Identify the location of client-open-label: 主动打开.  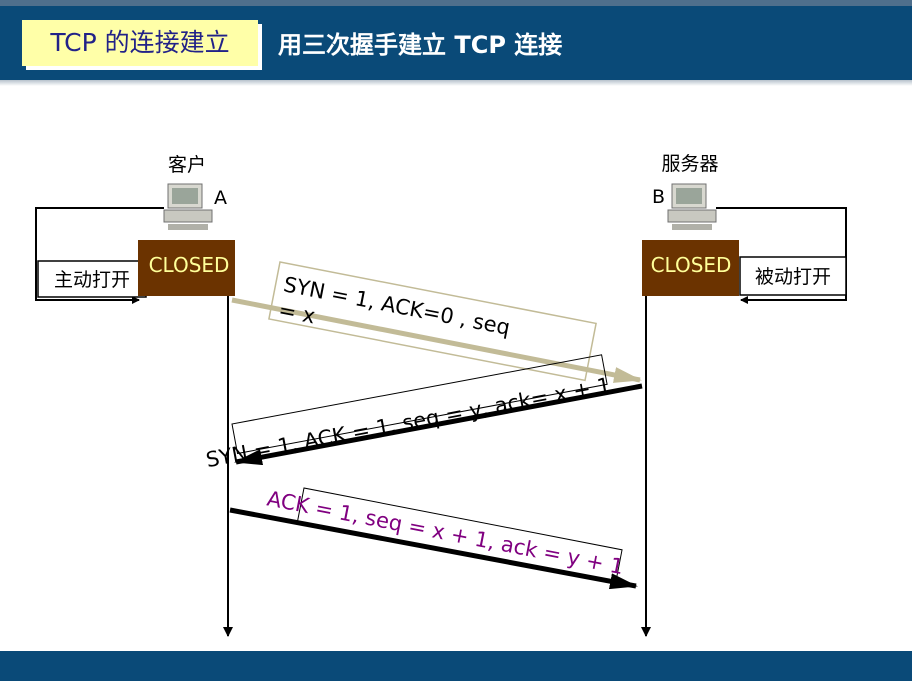
(92, 280).